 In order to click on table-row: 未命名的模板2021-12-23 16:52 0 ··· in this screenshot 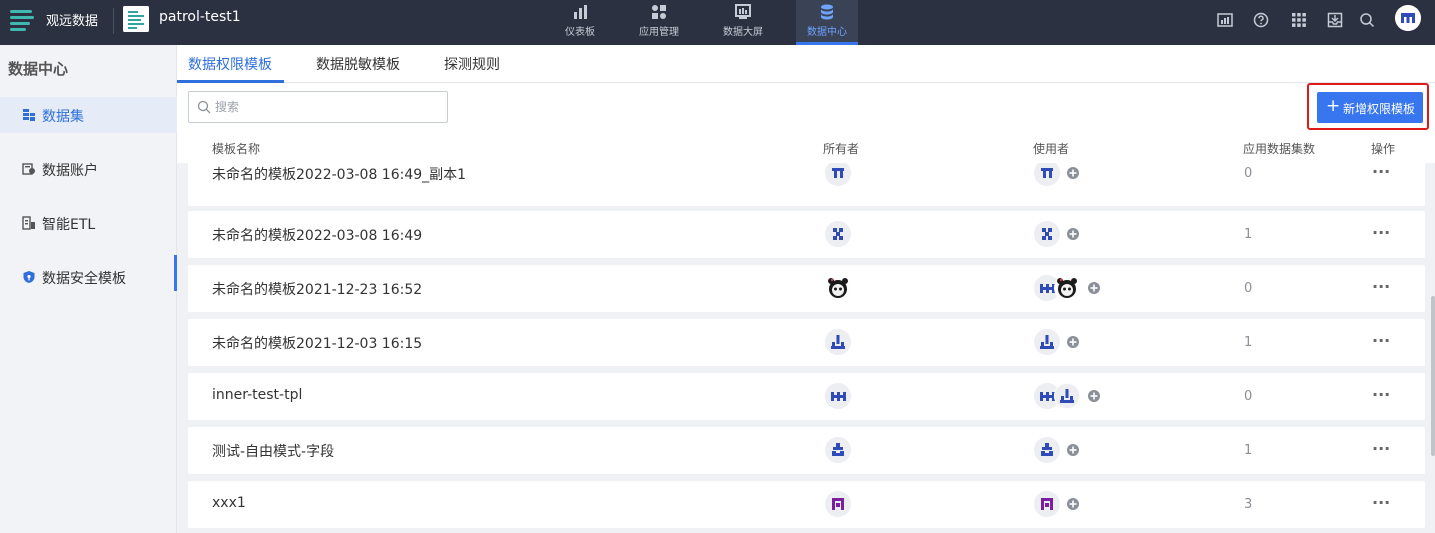, I will do `click(806, 288)`.